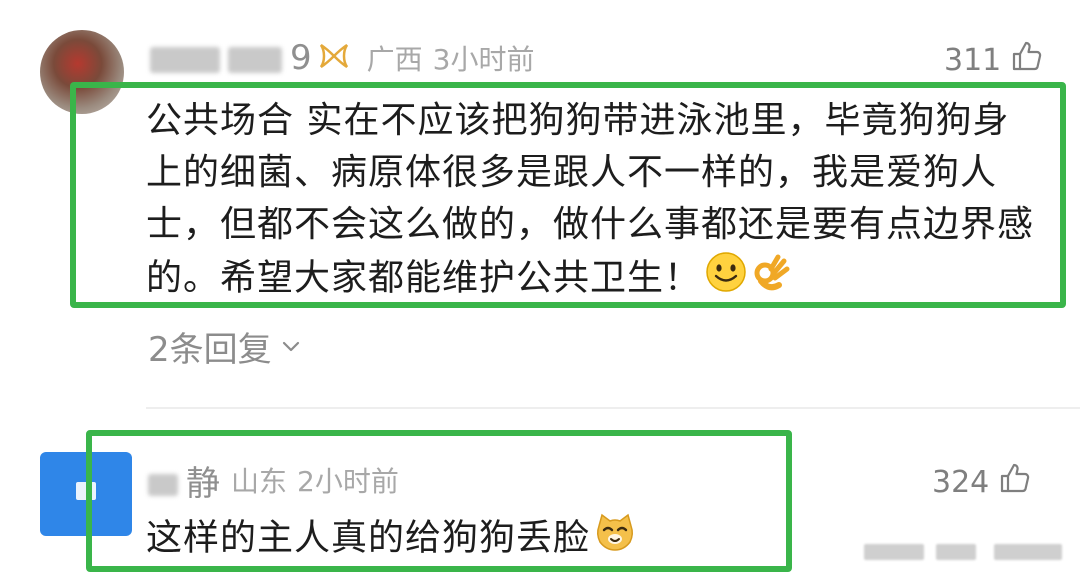 This screenshot has height=584, width=1080. Describe the element at coordinates (394, 59) in the screenshot. I see `location: 广西` at that location.